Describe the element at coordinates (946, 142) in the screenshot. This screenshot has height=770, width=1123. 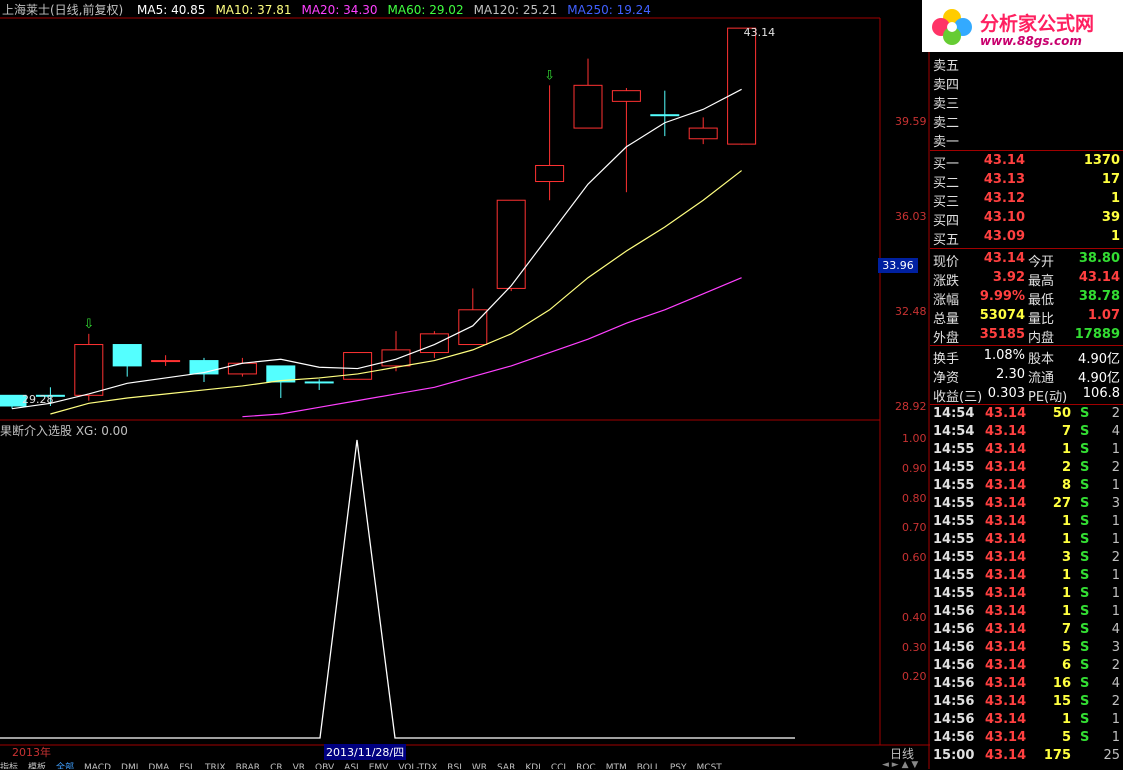
I see `ask-label: 卖一` at that location.